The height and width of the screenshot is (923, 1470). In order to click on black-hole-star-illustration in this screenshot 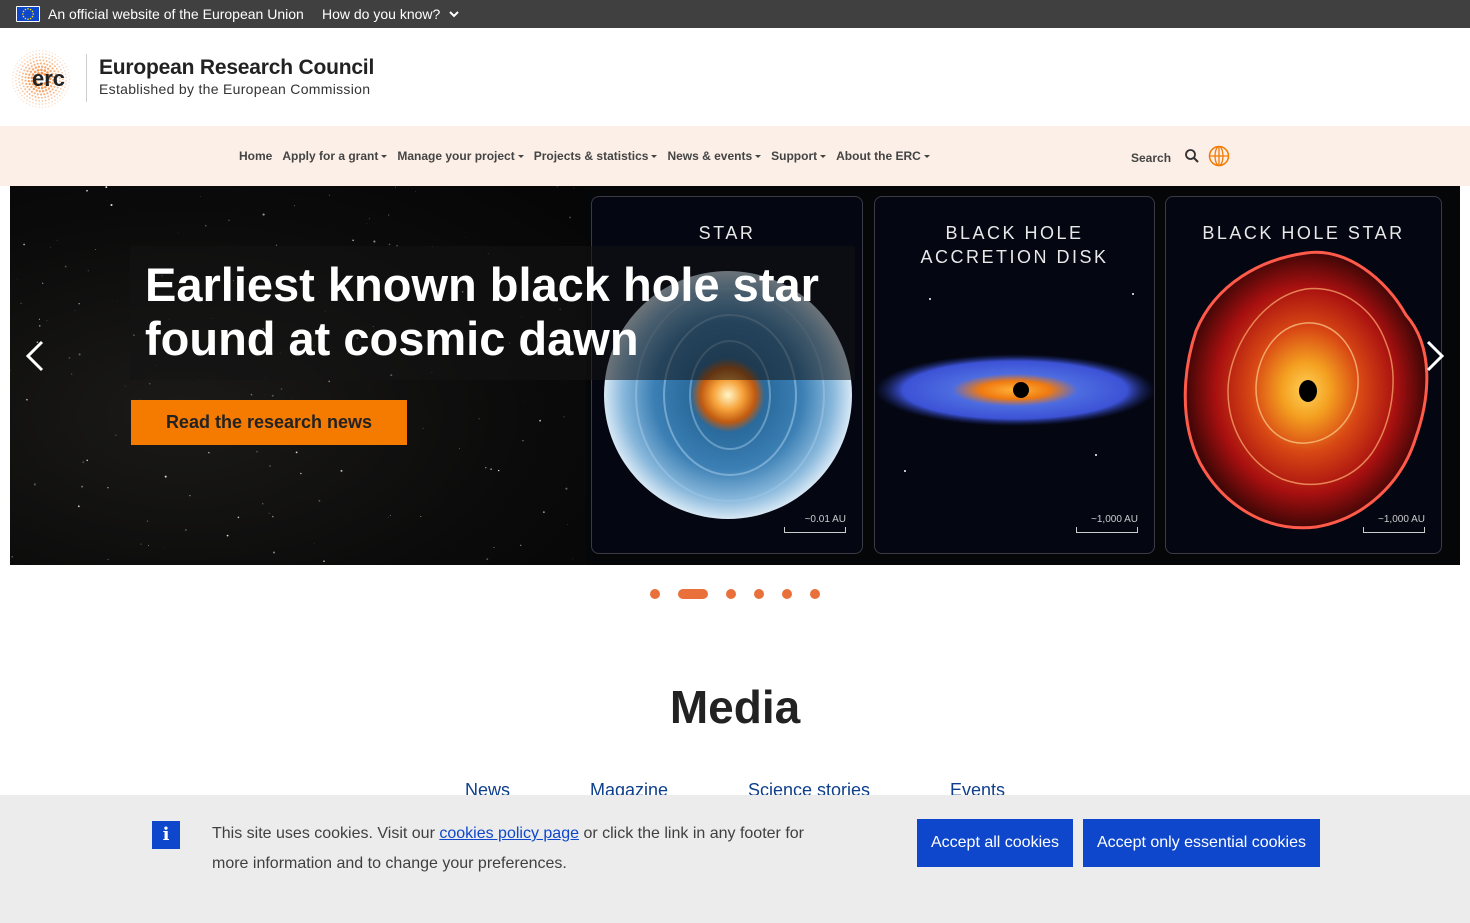, I will do `click(1306, 390)`.